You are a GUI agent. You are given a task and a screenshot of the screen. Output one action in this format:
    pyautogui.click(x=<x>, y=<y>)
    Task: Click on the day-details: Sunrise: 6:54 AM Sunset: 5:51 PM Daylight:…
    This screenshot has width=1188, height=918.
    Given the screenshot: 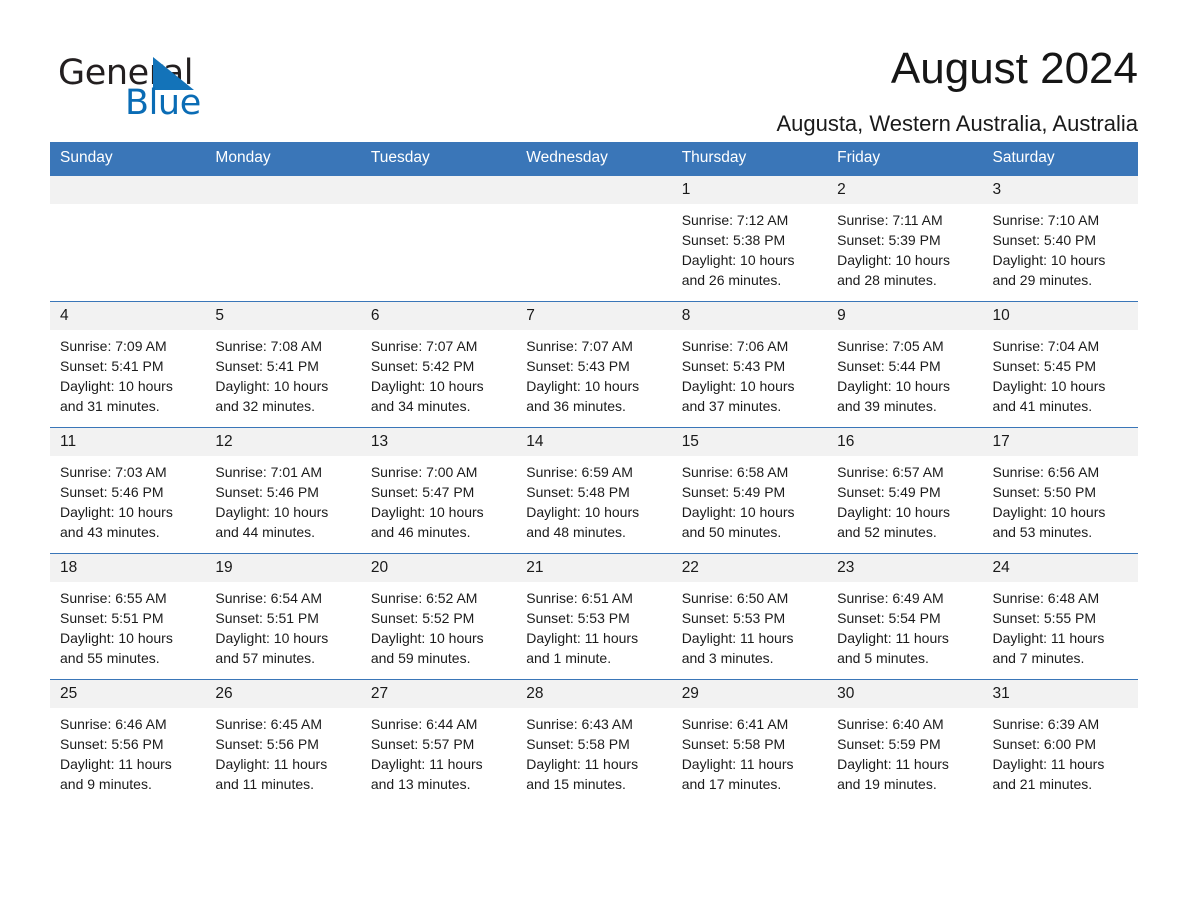 What is the action you would take?
    pyautogui.click(x=282, y=625)
    